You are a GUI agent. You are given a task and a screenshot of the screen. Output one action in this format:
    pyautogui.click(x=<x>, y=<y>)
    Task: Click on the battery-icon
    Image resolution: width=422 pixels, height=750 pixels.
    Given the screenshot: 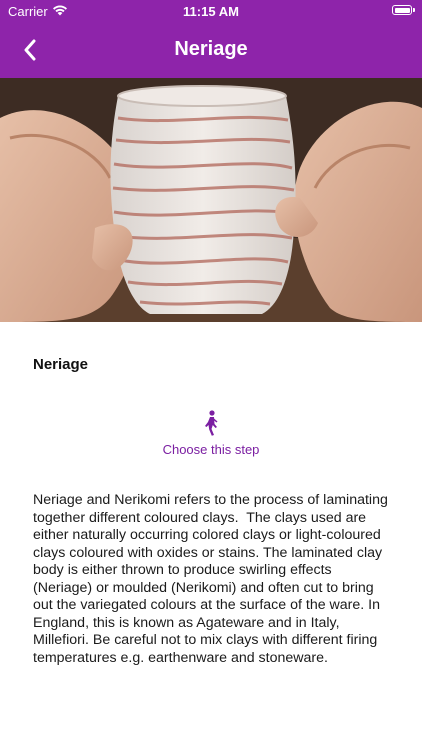 What is the action you would take?
    pyautogui.click(x=403, y=10)
    